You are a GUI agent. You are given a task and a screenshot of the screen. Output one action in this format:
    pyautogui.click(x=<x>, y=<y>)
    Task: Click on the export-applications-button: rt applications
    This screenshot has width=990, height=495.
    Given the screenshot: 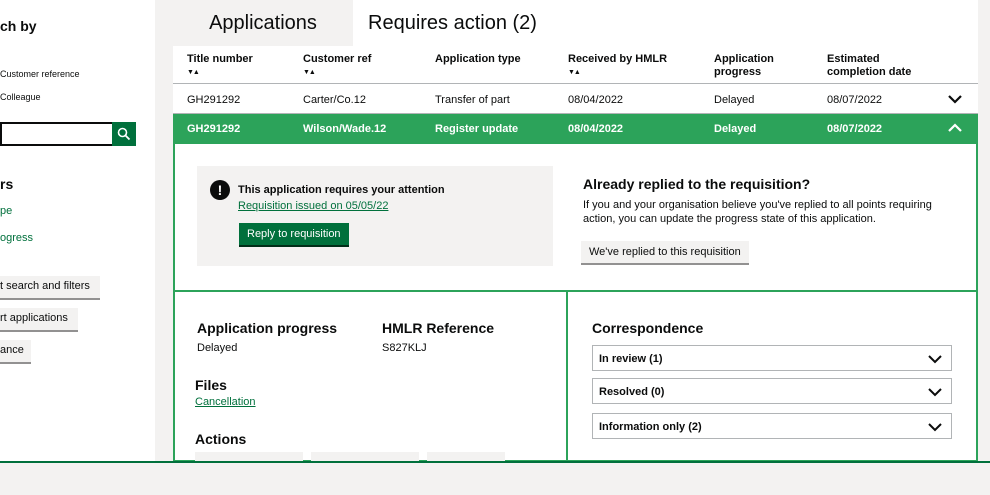 What is the action you would take?
    pyautogui.click(x=39, y=319)
    